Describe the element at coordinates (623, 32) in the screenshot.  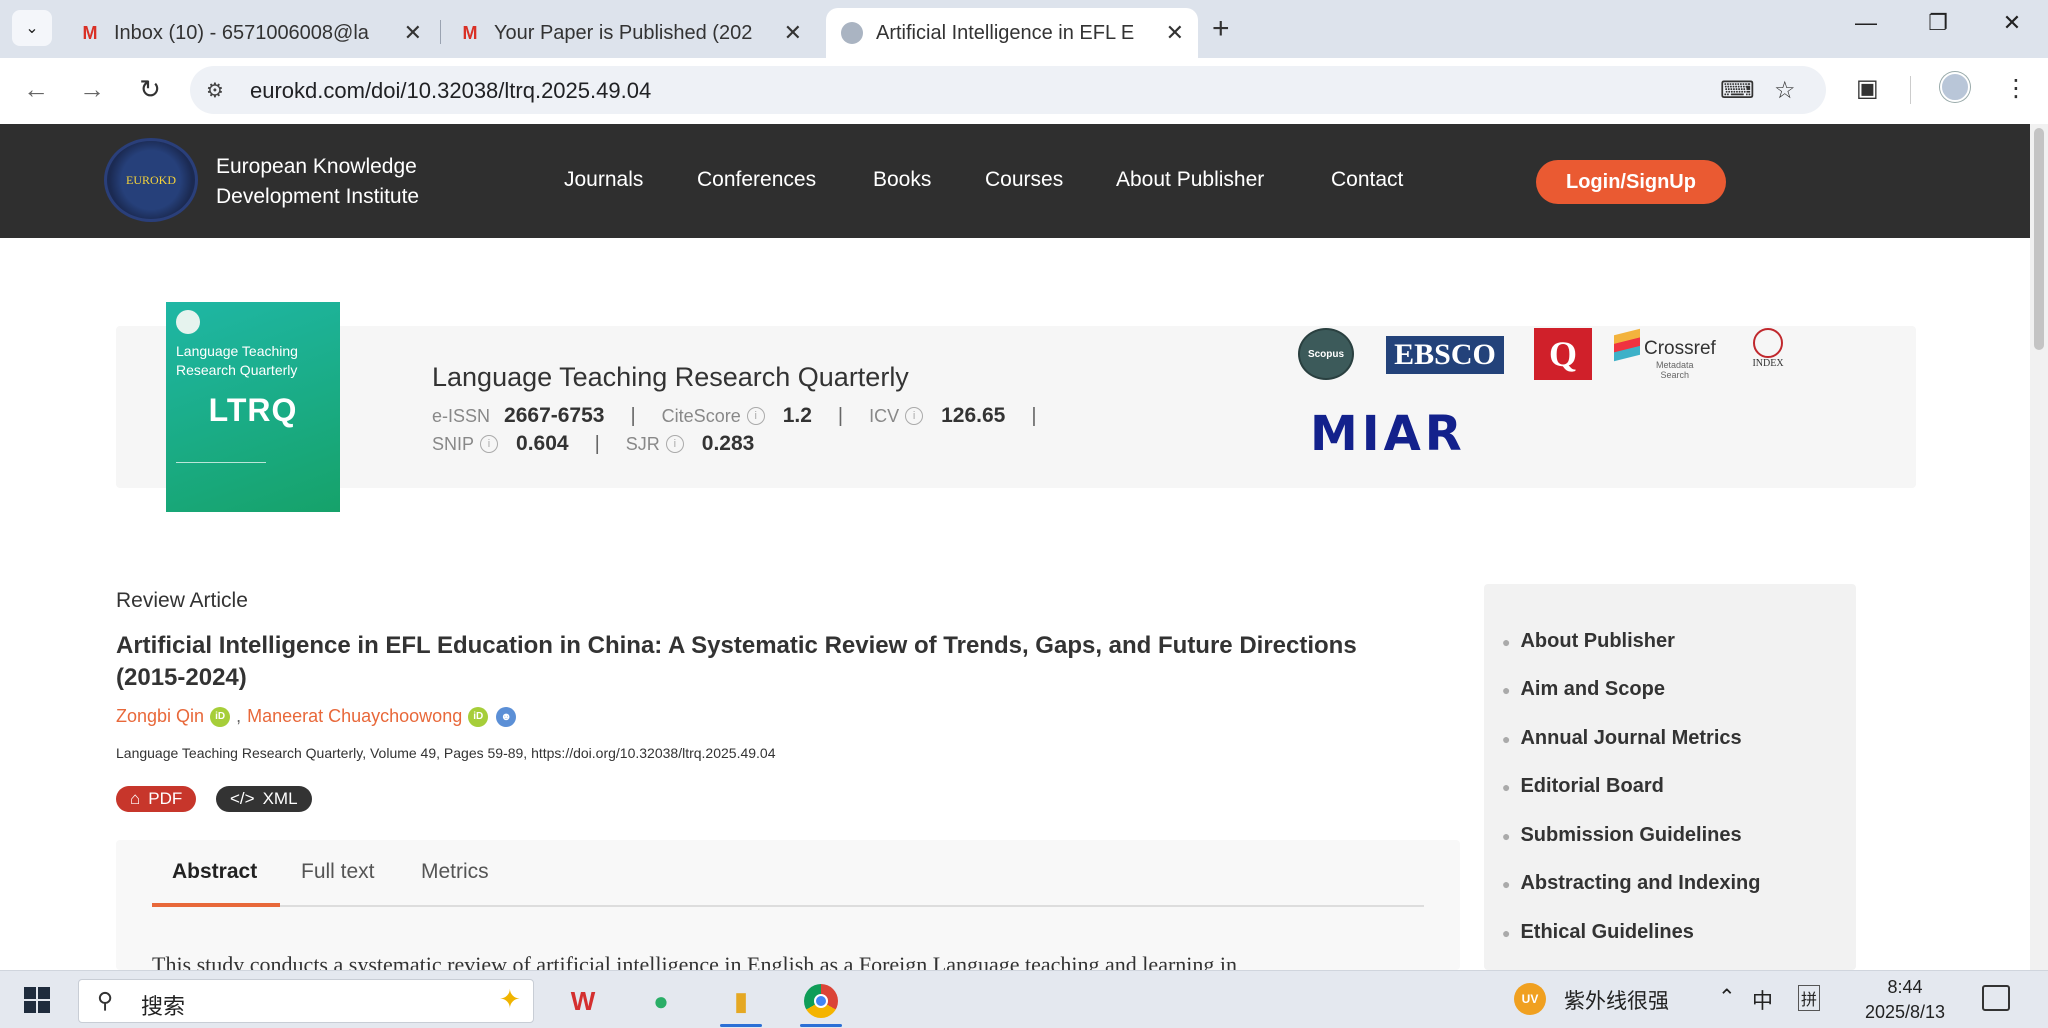
I see `tab-title: Your Paper is Published (202` at that location.